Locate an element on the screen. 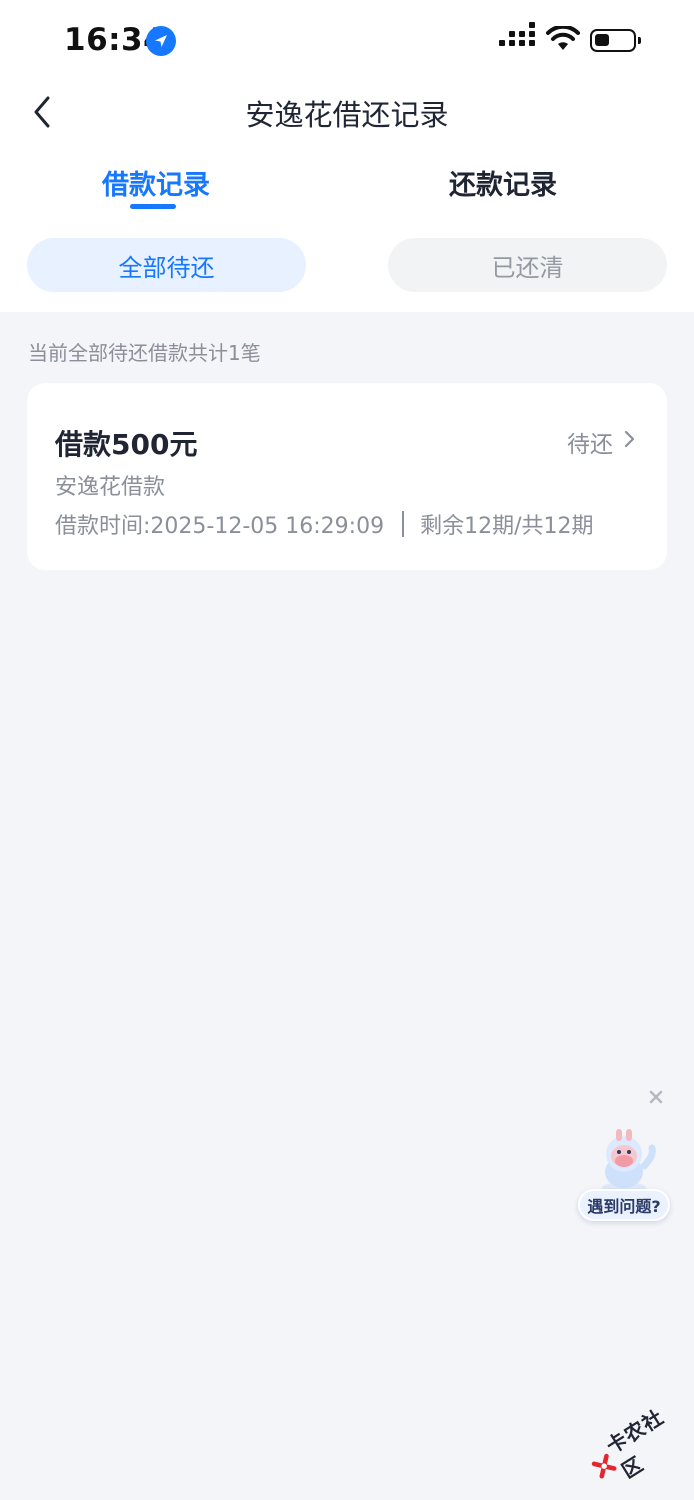 The image size is (694, 1500). battery-icon is located at coordinates (615, 40).